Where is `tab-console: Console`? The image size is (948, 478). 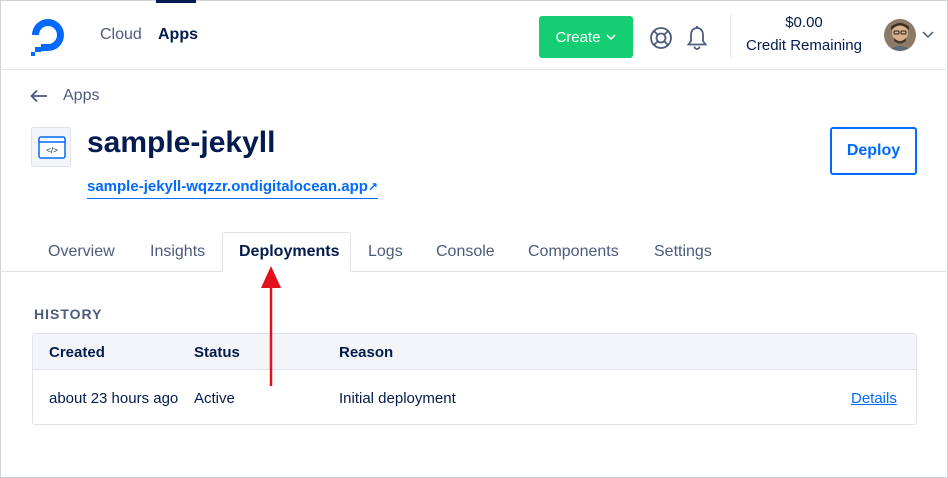 tab-console: Console is located at coordinates (465, 252).